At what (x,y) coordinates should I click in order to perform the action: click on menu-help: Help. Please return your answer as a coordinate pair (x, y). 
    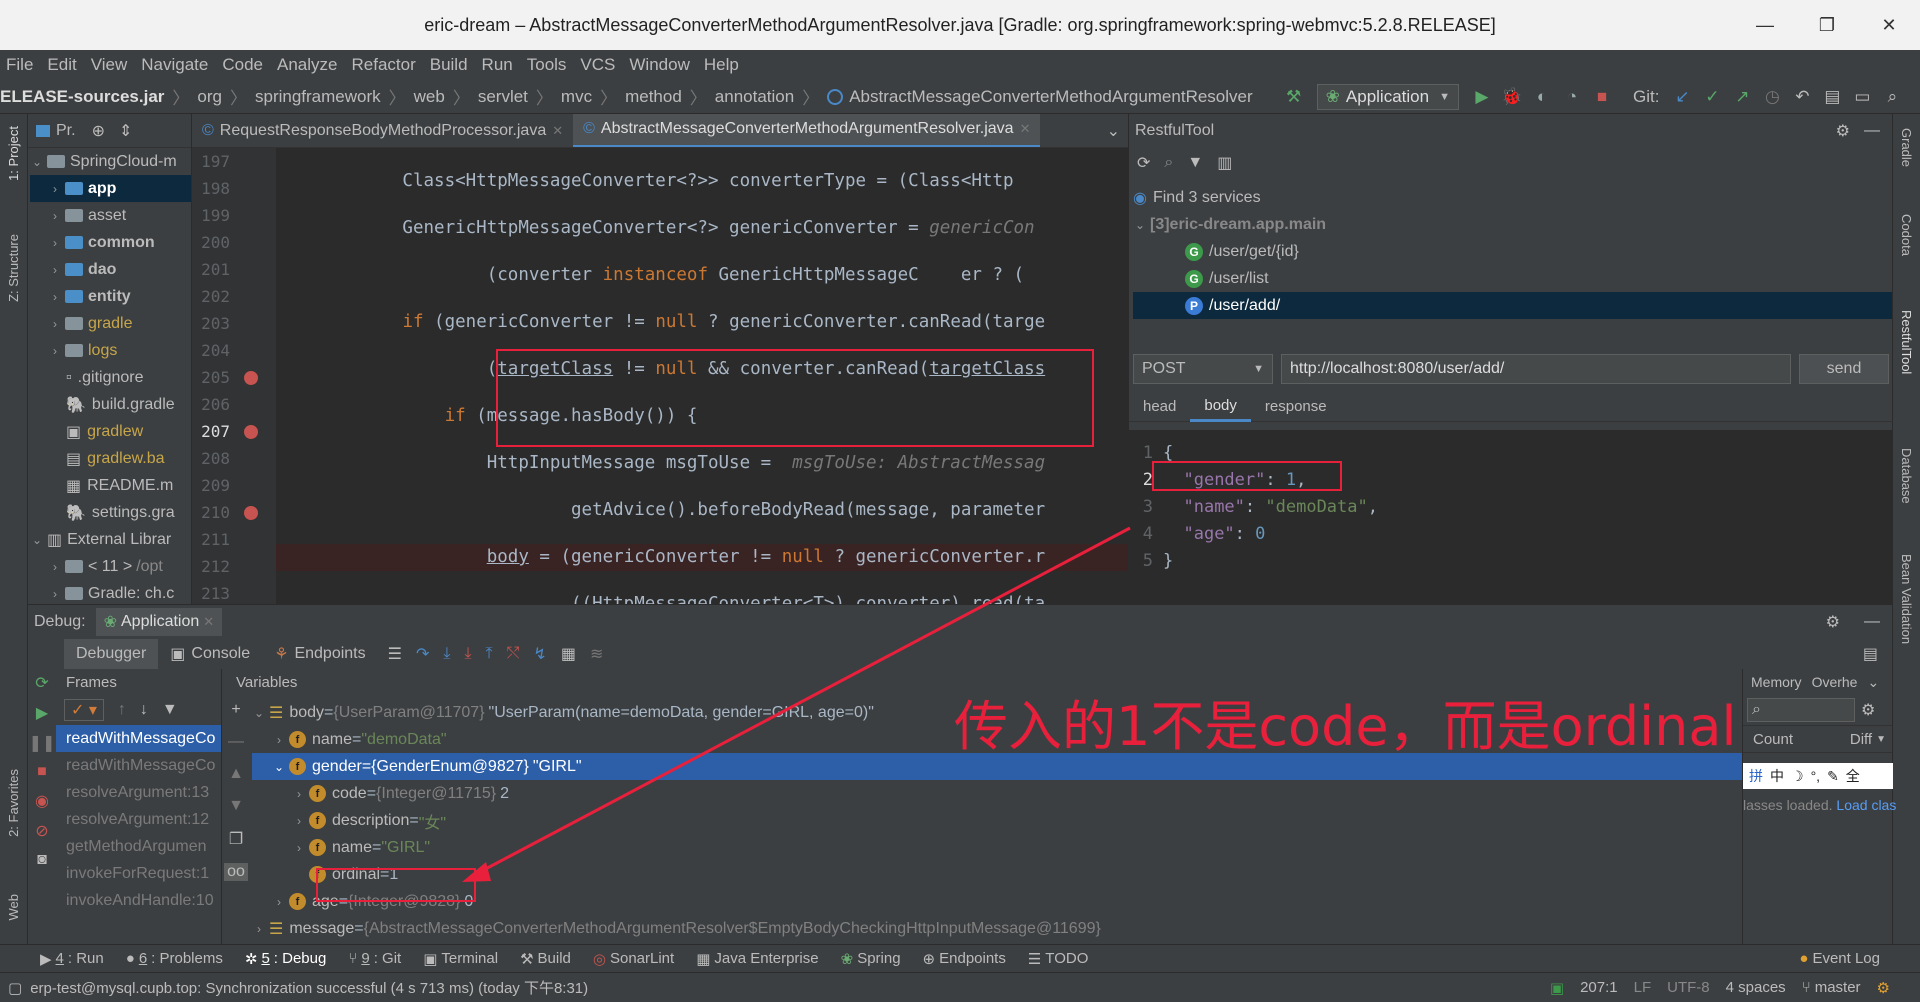
    Looking at the image, I should click on (721, 65).